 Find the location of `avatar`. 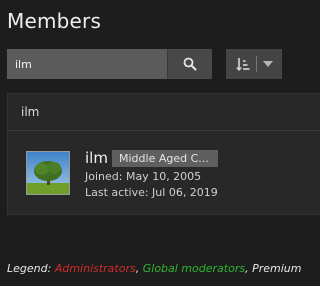

avatar is located at coordinates (48, 173).